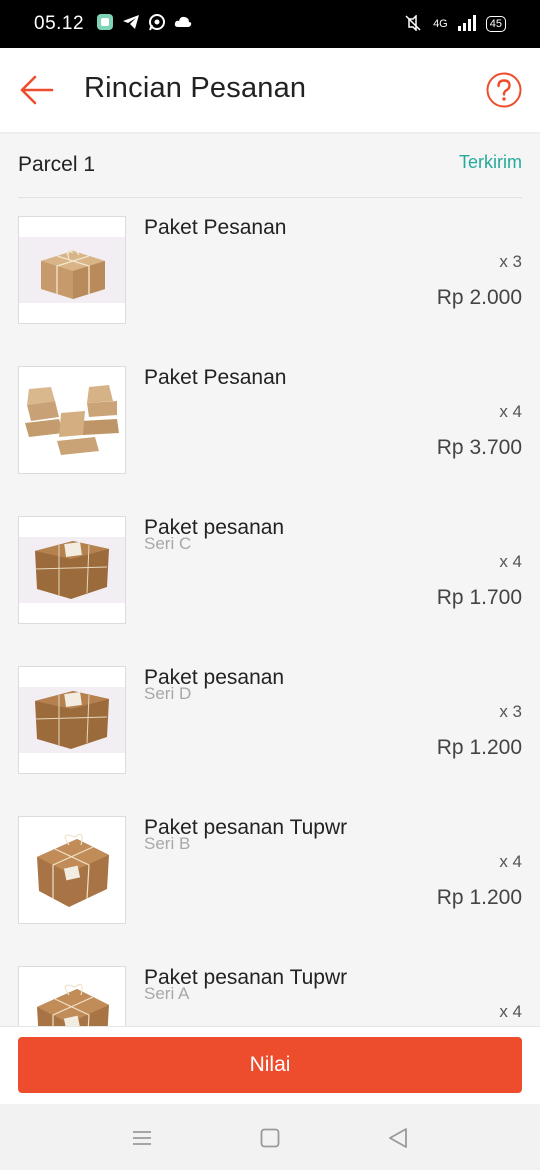 The height and width of the screenshot is (1170, 540). I want to click on order-item: Paket pesanan Seri D x 3 Rp 1.200, so click(270, 723).